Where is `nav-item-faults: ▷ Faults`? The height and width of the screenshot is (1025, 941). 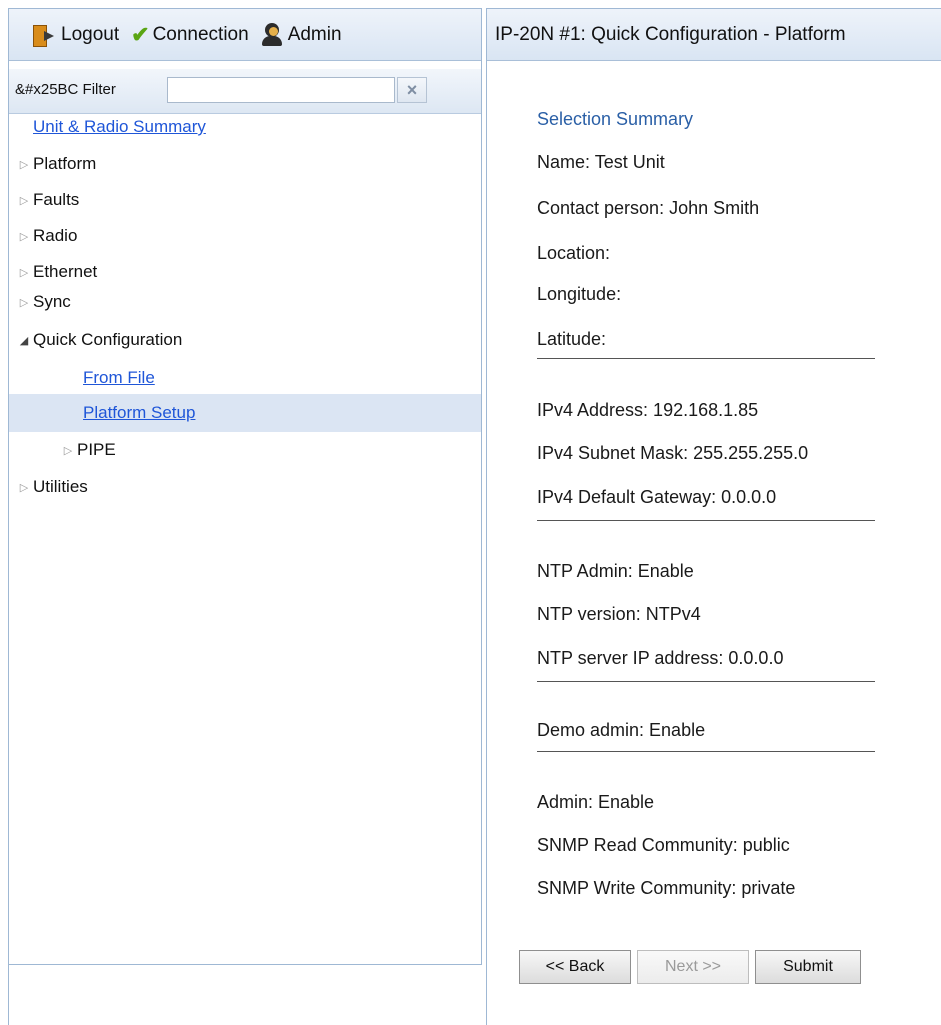
nav-item-faults: ▷ Faults is located at coordinates (245, 200).